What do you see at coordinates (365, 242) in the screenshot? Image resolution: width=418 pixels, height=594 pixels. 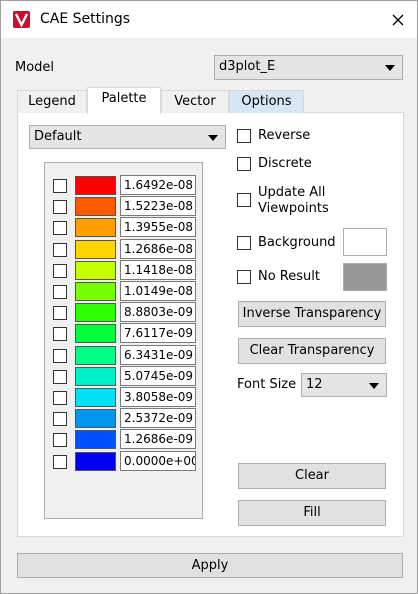 I see `background-color-picker` at bounding box center [365, 242].